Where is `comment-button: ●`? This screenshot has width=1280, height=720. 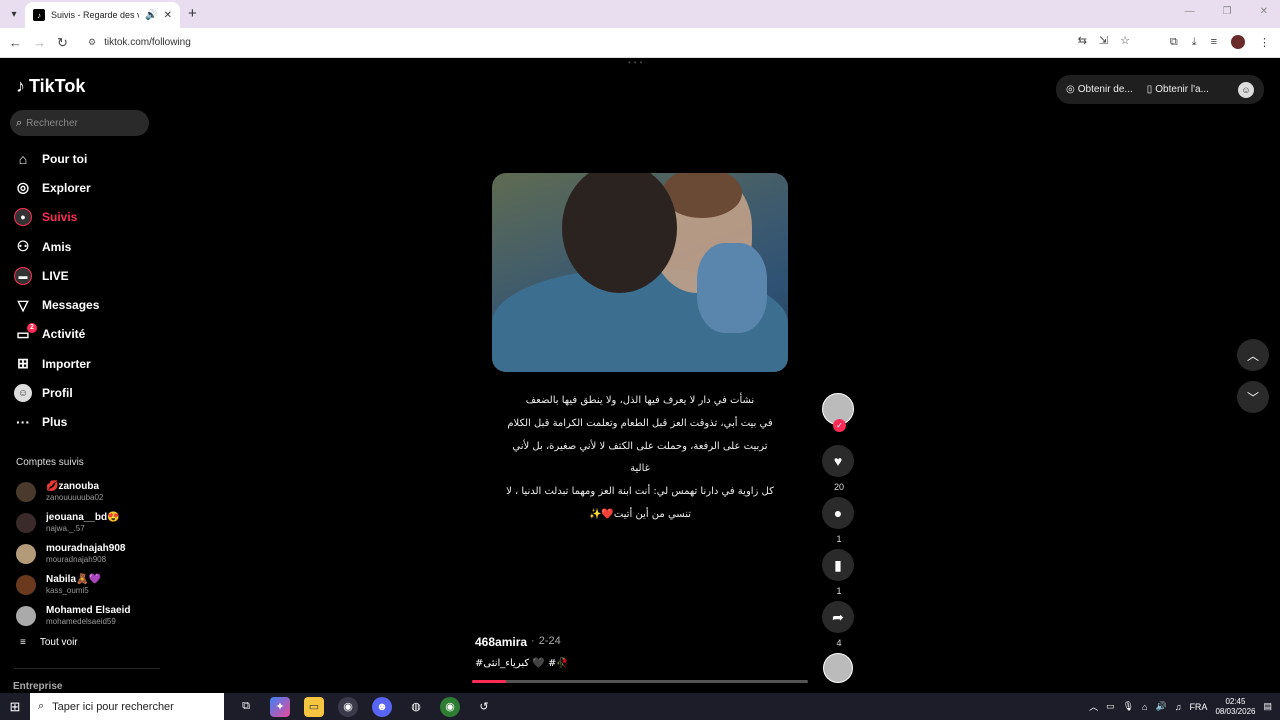
comment-button: ● is located at coordinates (838, 513).